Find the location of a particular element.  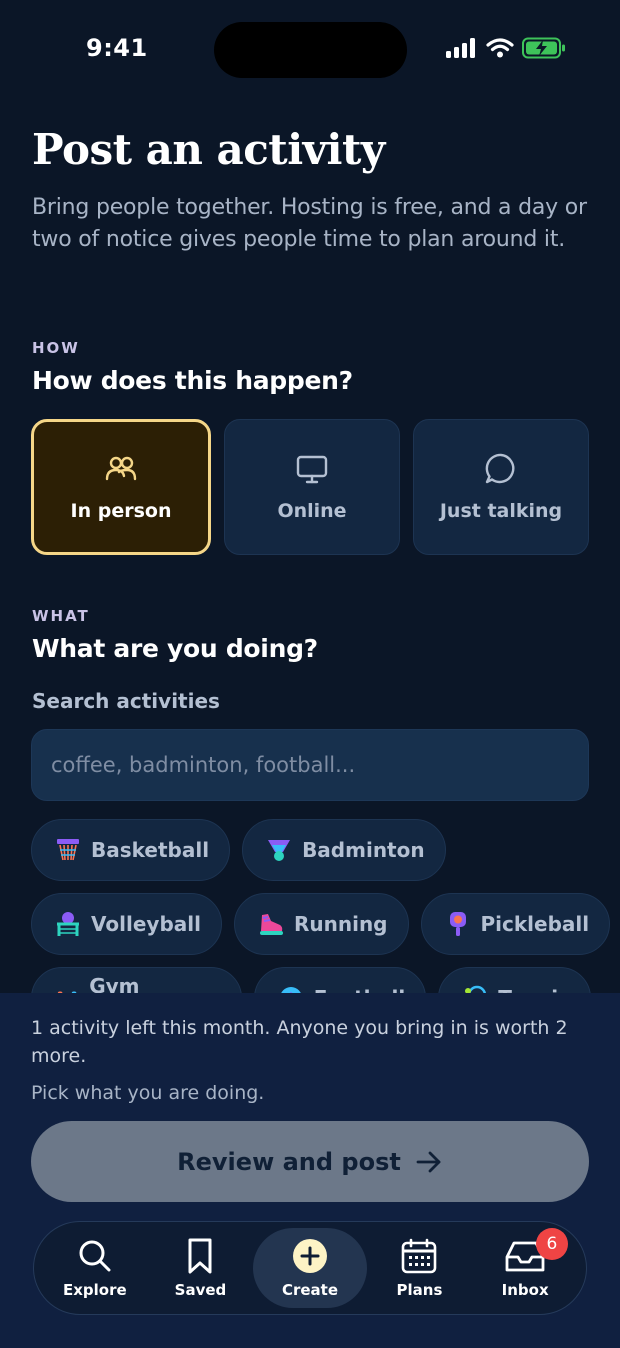

plus-circle-icon is located at coordinates (309, 1256).